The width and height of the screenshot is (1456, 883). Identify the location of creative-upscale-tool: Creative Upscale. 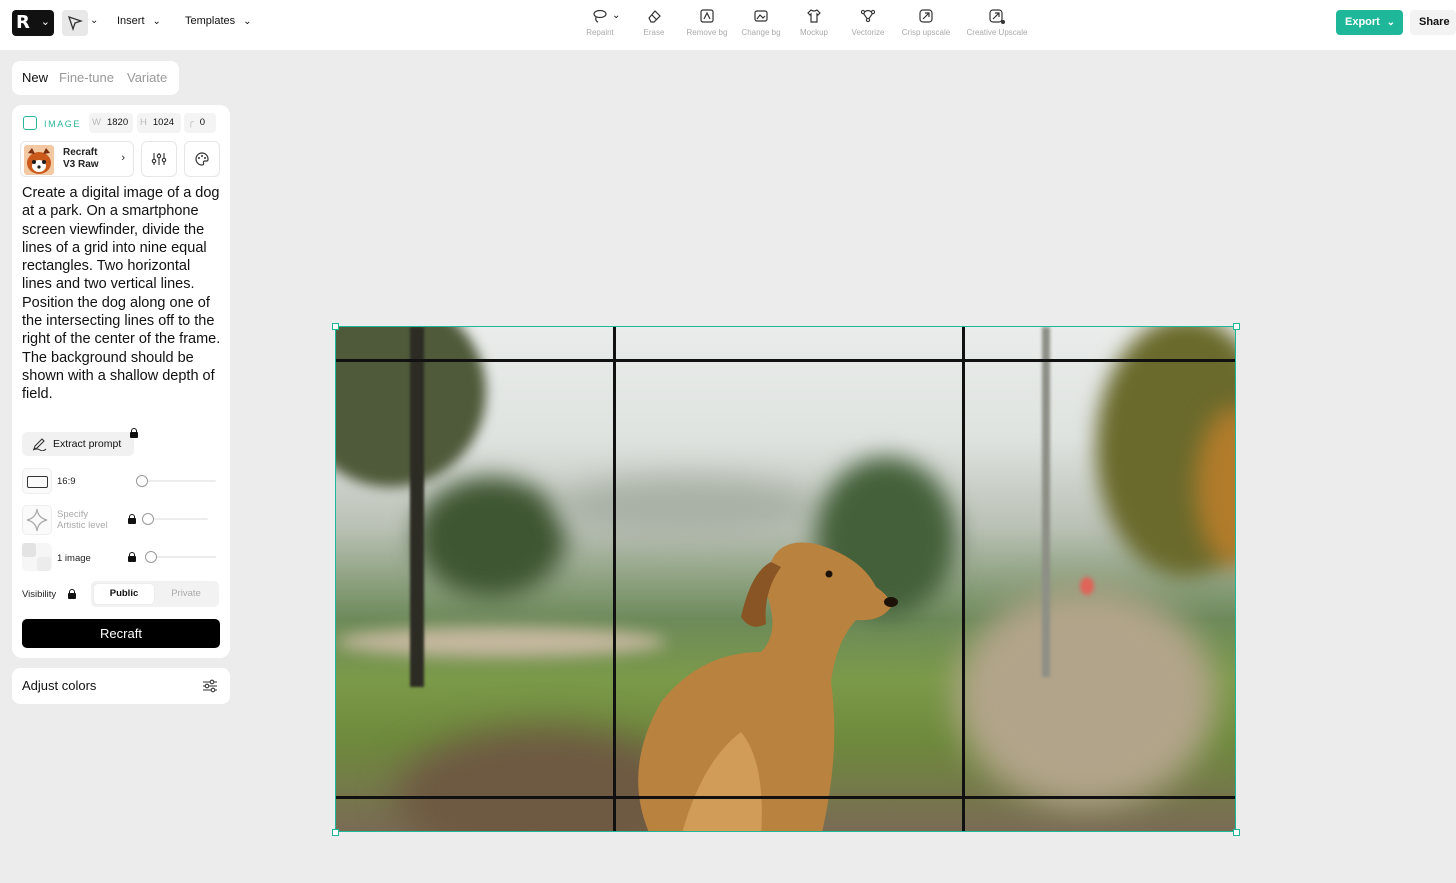
(997, 22).